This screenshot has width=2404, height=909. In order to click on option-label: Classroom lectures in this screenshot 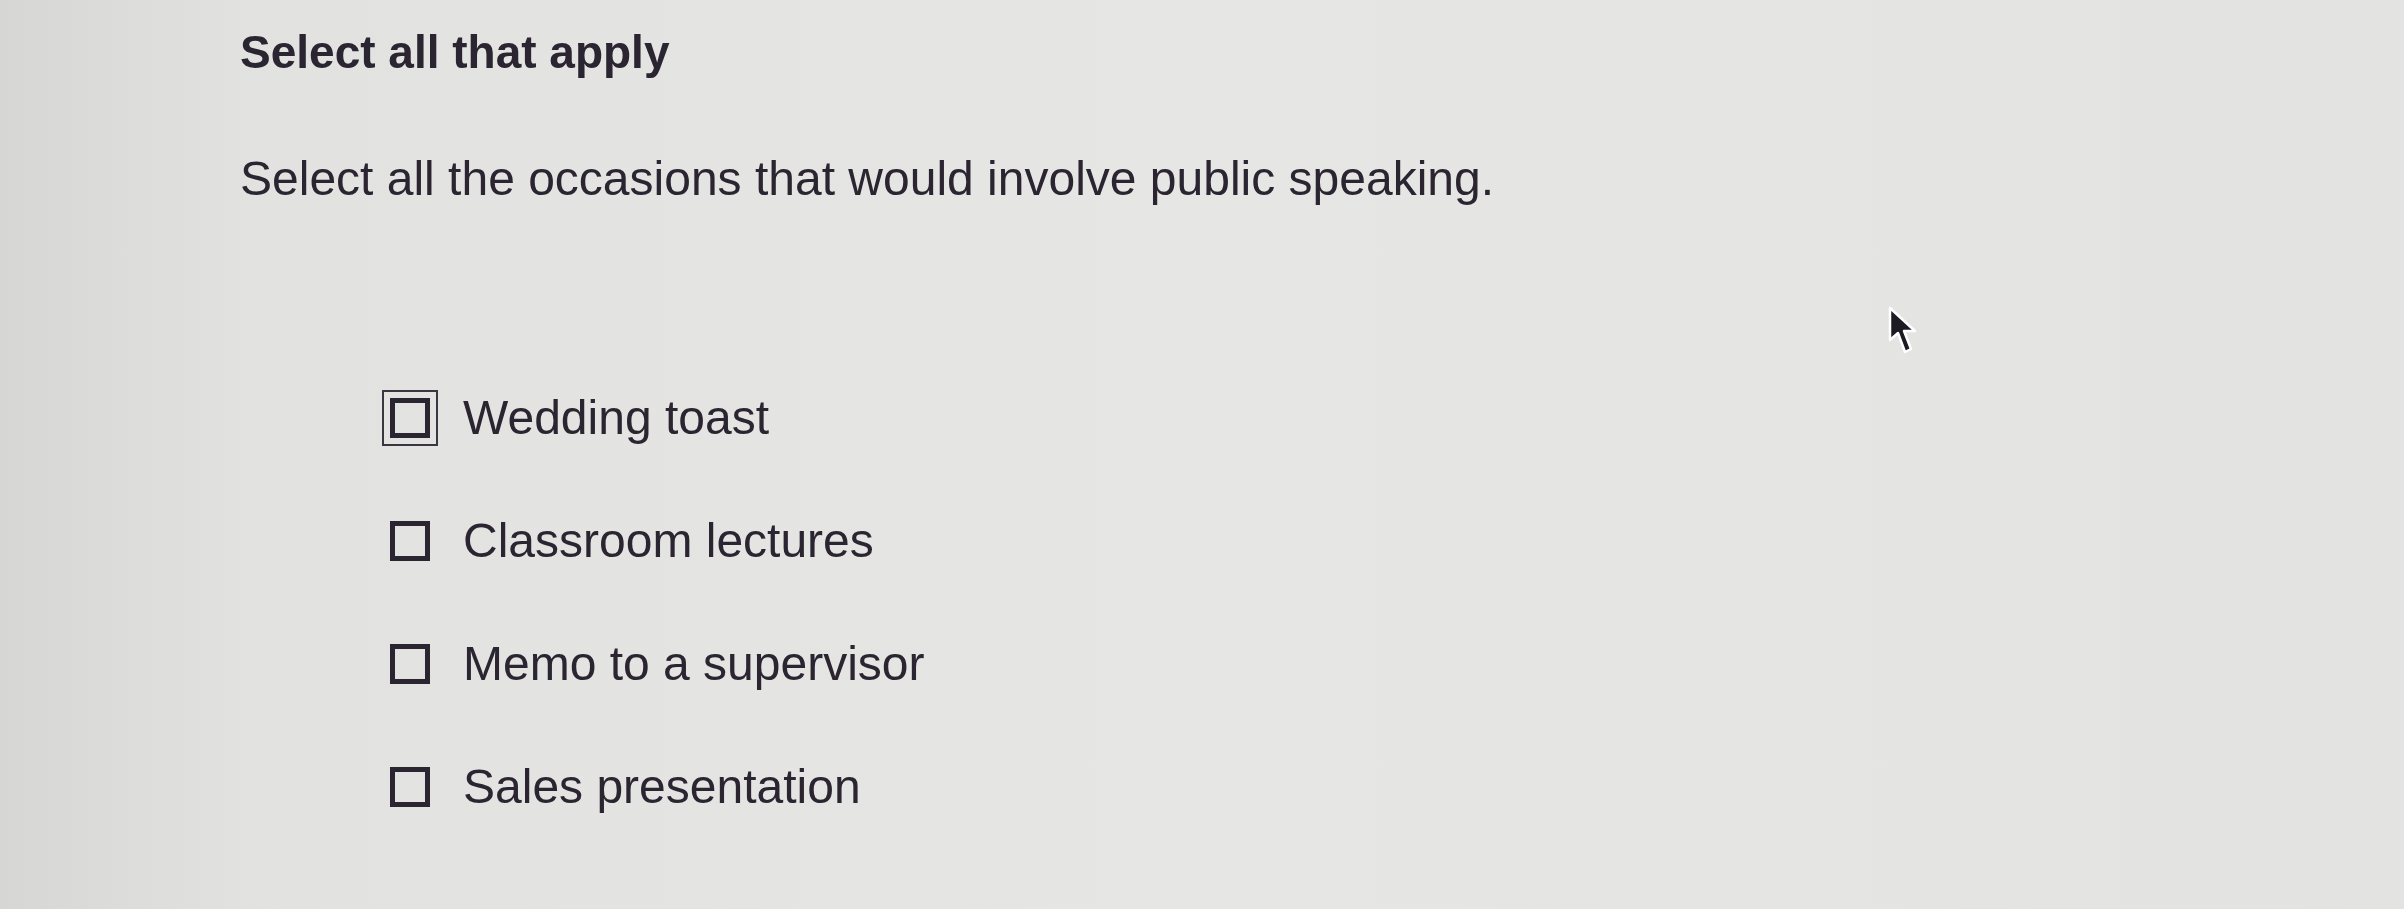, I will do `click(668, 540)`.